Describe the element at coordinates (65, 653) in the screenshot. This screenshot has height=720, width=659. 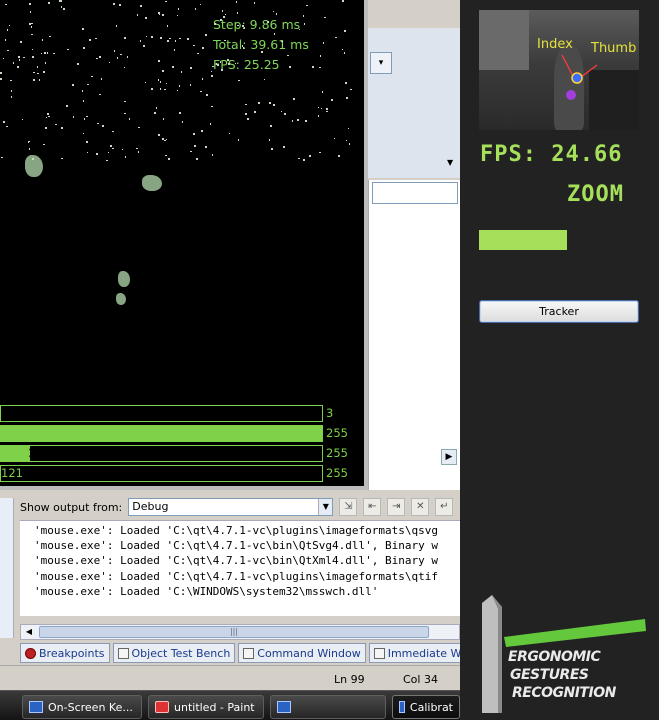
I see `tab-breakpoints: Breakpoints` at that location.